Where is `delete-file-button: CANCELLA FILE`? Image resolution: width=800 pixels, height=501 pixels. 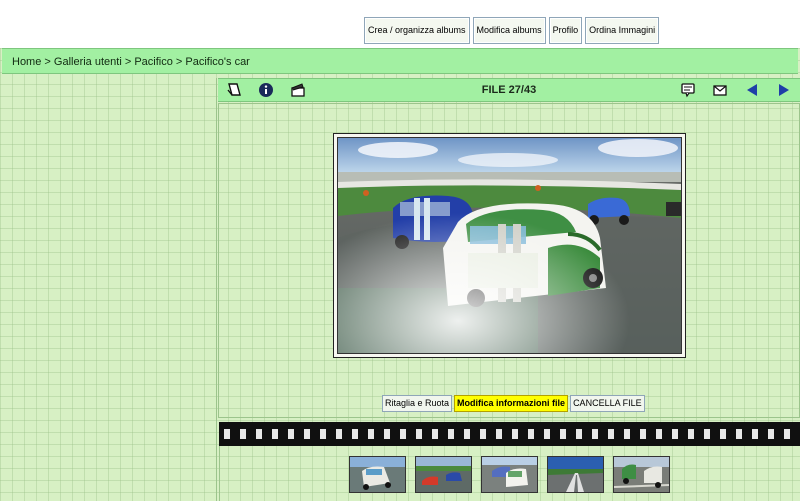 delete-file-button: CANCELLA FILE is located at coordinates (607, 403).